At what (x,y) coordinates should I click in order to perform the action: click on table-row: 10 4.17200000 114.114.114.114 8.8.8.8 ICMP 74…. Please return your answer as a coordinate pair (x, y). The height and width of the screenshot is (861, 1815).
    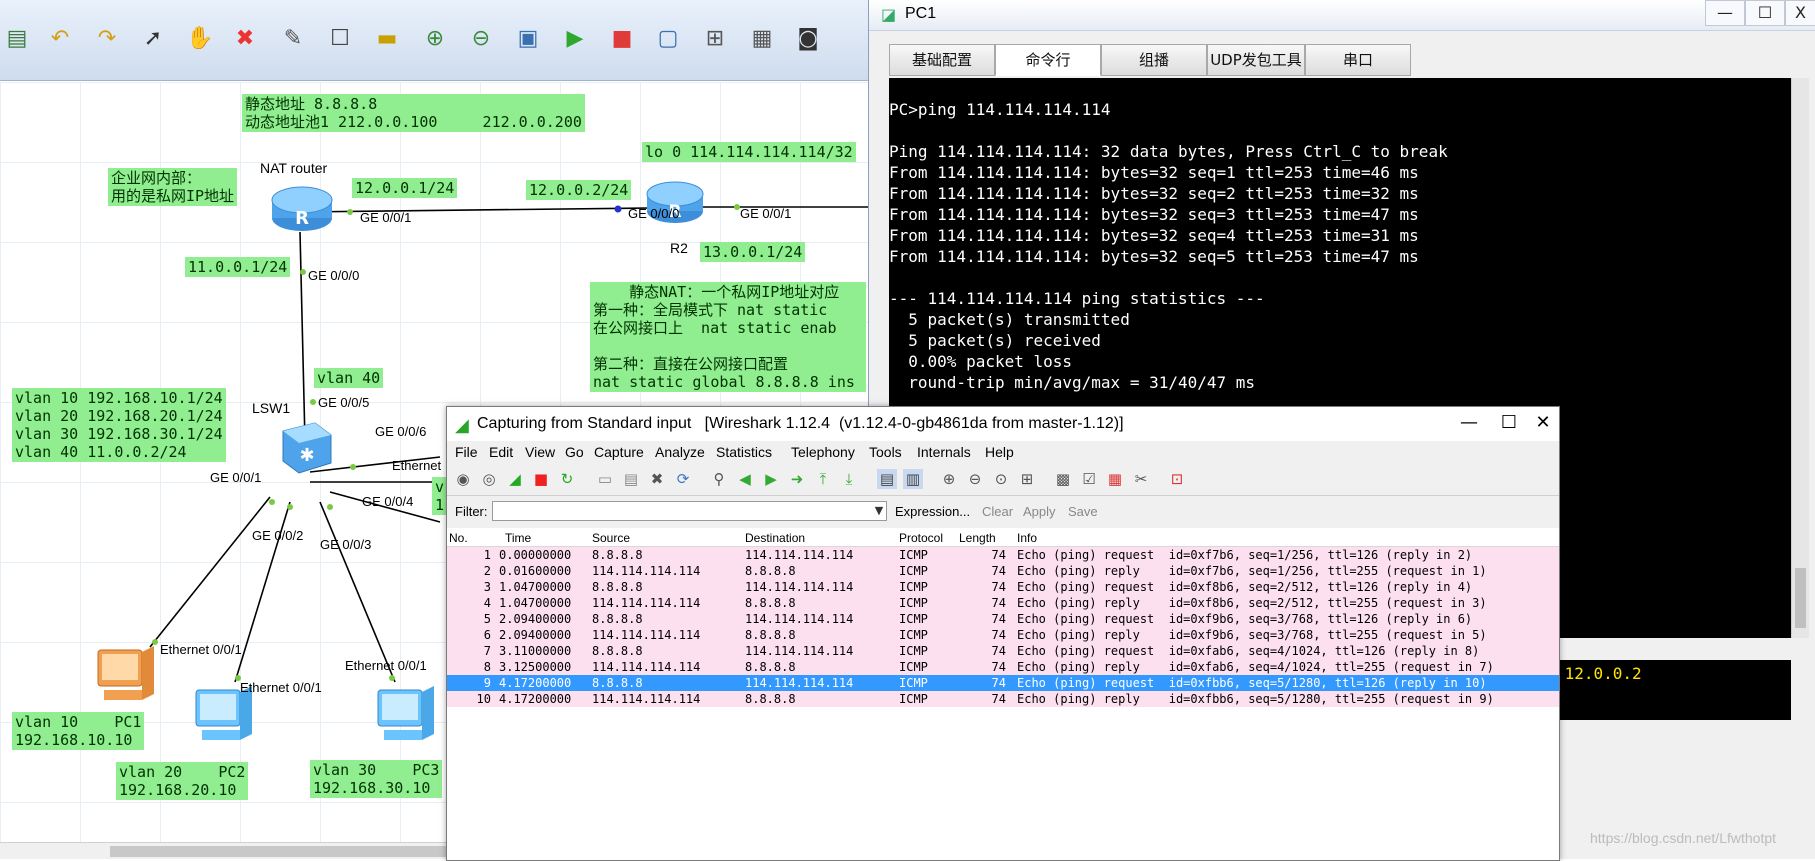
    Looking at the image, I should click on (1003, 699).